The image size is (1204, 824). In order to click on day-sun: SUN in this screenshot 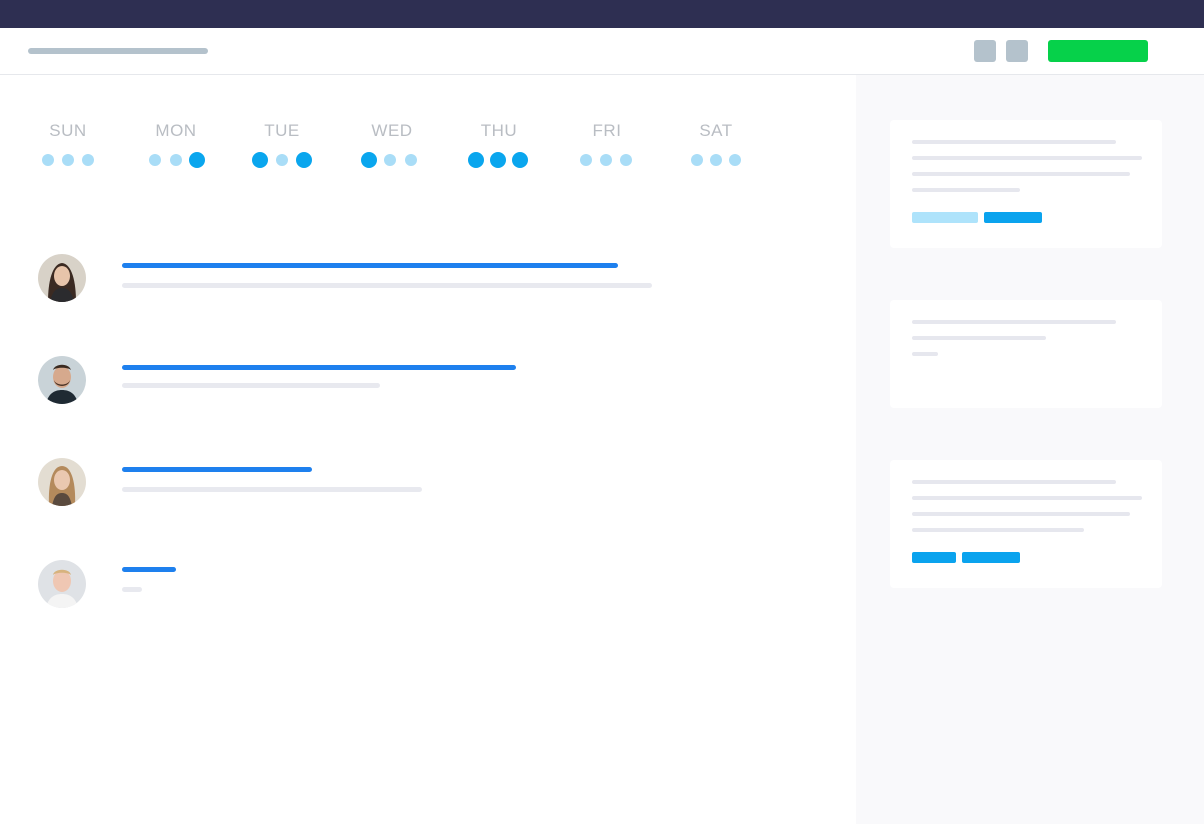, I will do `click(68, 131)`.